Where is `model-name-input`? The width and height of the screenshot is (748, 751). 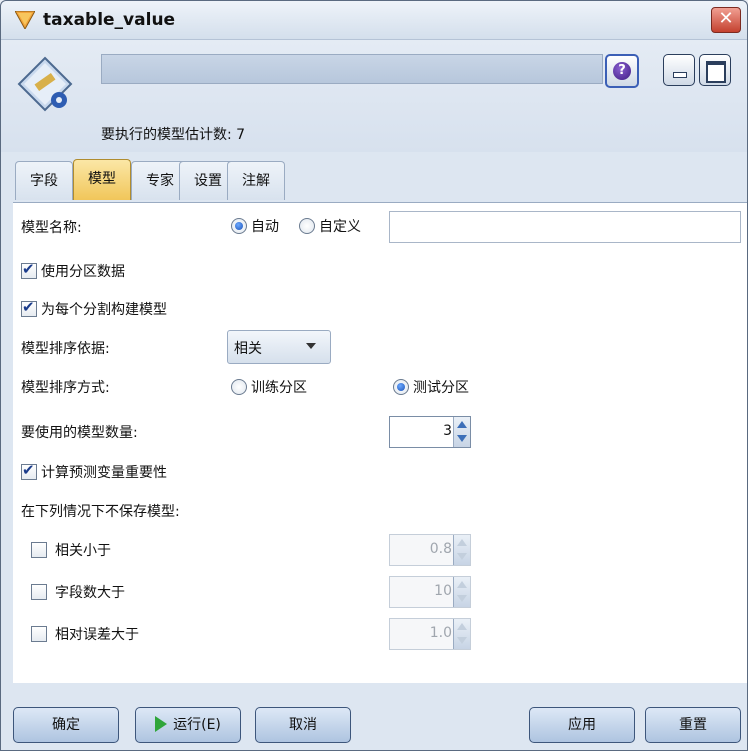
model-name-input is located at coordinates (565, 227).